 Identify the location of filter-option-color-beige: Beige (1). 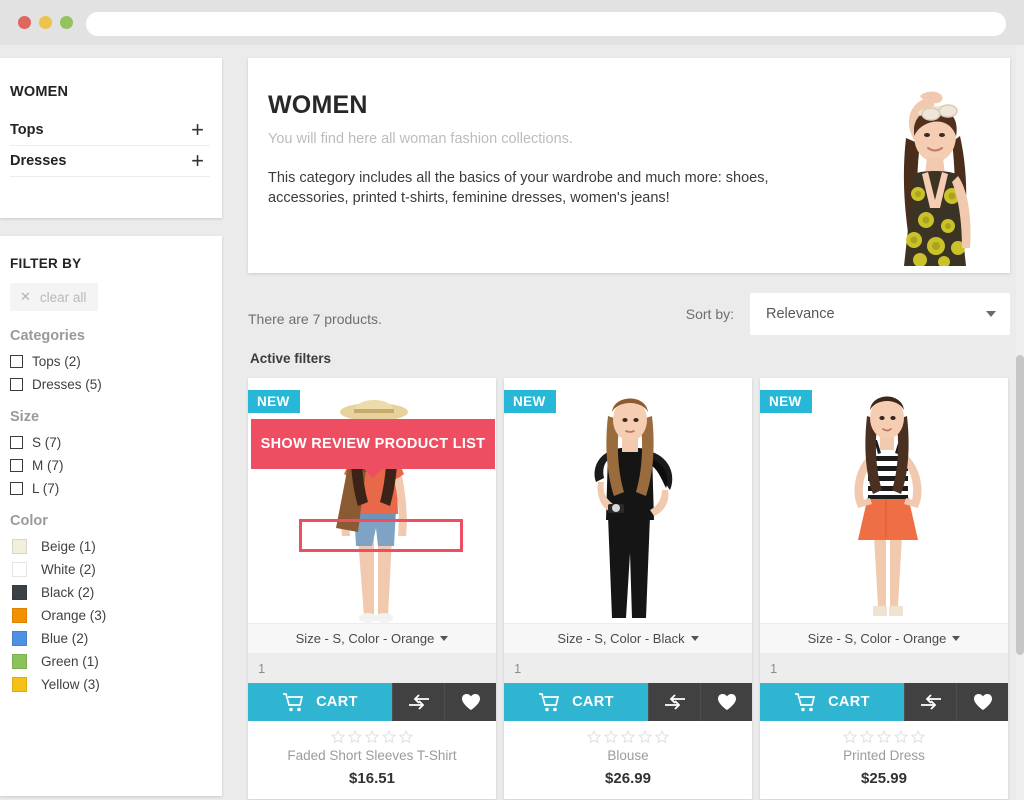
(110, 546).